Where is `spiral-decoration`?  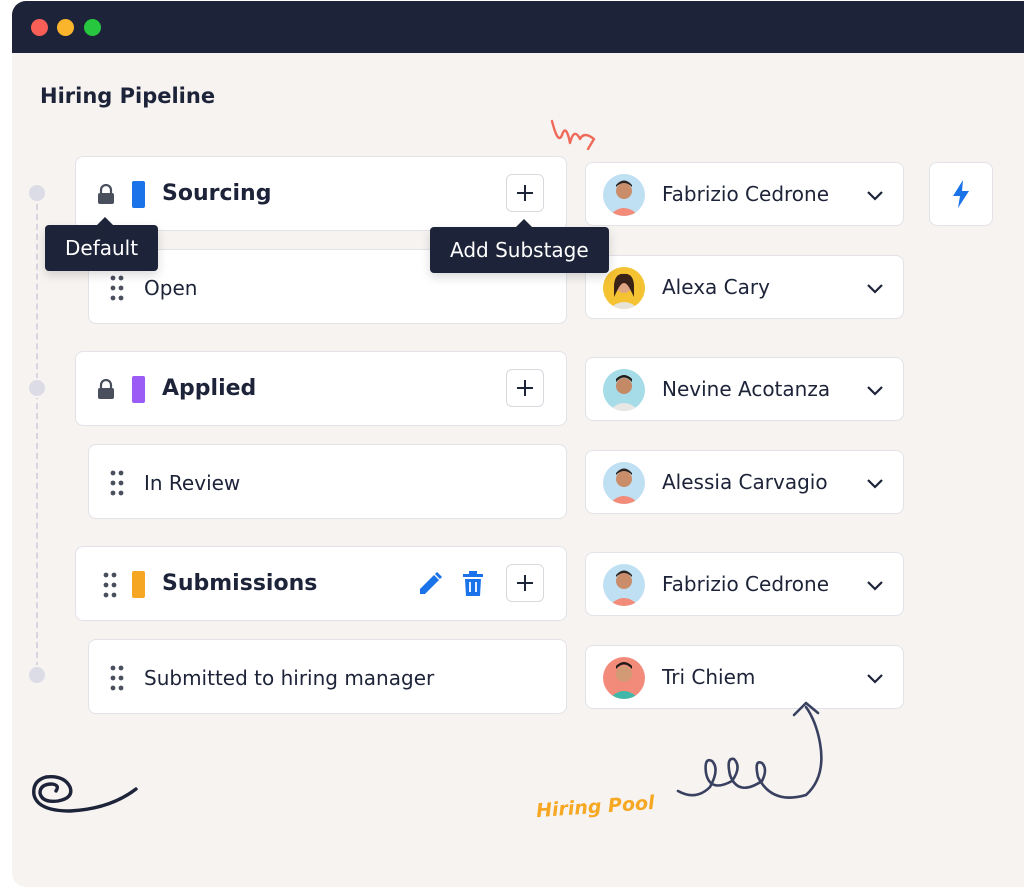
spiral-decoration is located at coordinates (85, 794).